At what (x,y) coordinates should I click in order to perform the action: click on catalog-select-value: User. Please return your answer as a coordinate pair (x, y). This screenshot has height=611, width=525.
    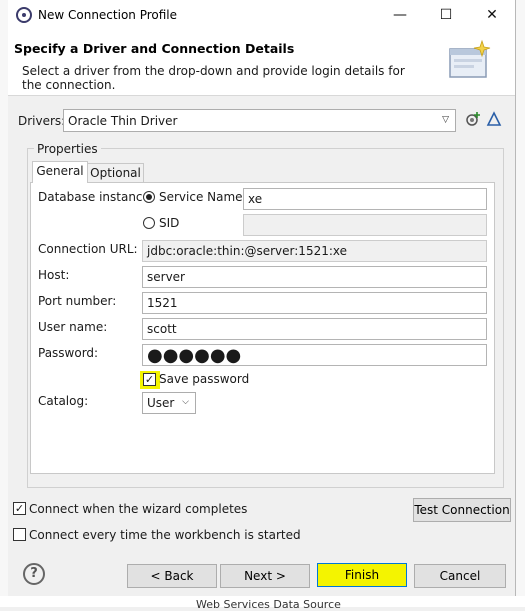
    Looking at the image, I should click on (161, 403).